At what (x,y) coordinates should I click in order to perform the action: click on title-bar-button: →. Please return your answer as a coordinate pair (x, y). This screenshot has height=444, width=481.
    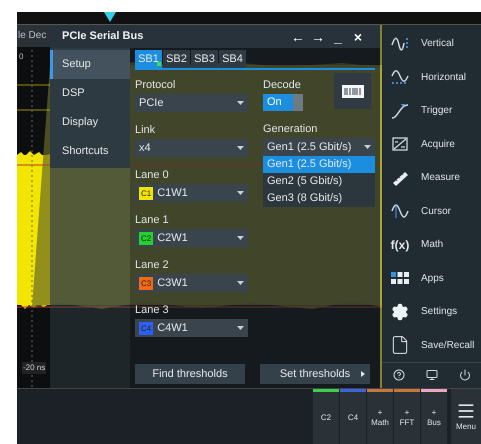
    Looking at the image, I should click on (318, 36).